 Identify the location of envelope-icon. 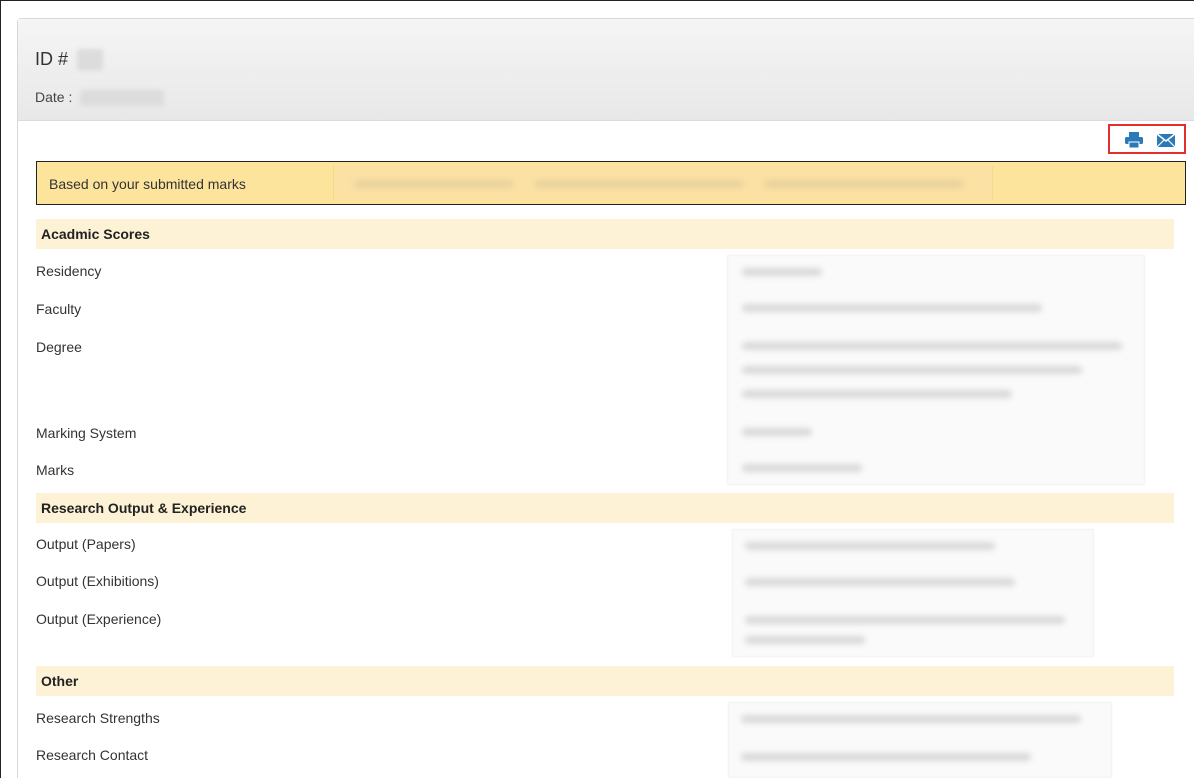
(1166, 140).